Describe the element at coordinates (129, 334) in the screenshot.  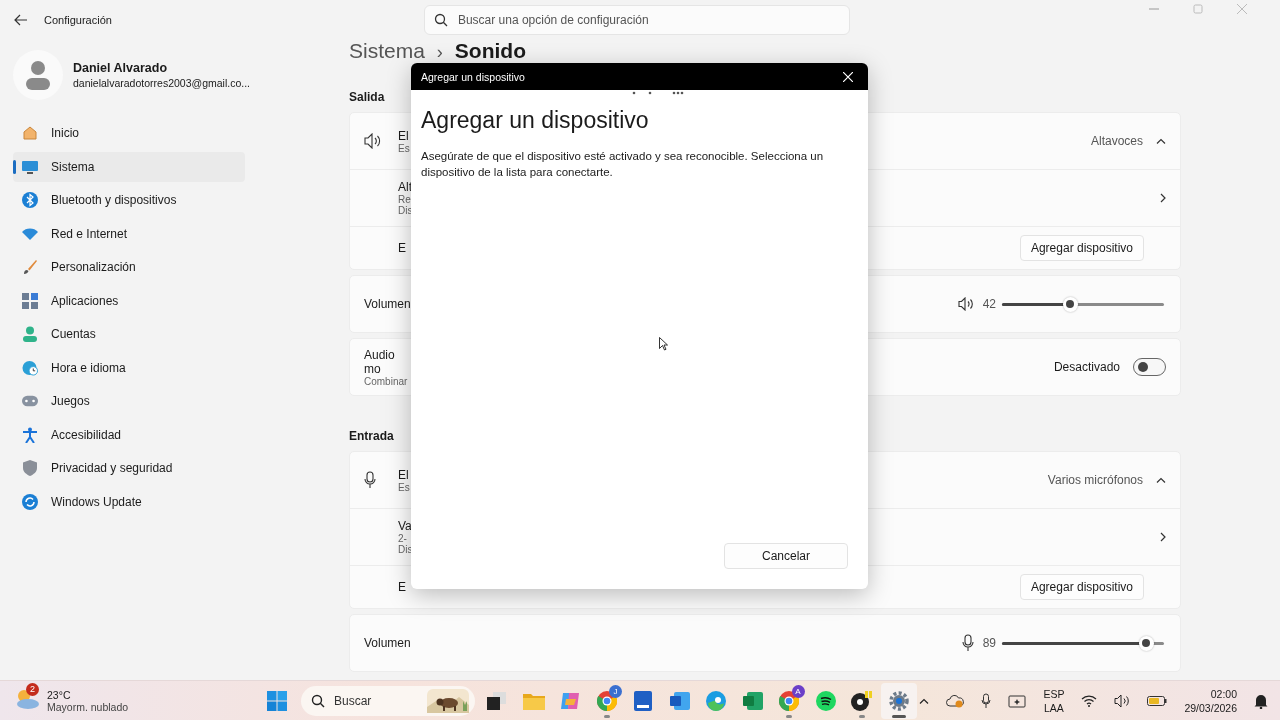
I see `sidebar-item: Cuentas` at that location.